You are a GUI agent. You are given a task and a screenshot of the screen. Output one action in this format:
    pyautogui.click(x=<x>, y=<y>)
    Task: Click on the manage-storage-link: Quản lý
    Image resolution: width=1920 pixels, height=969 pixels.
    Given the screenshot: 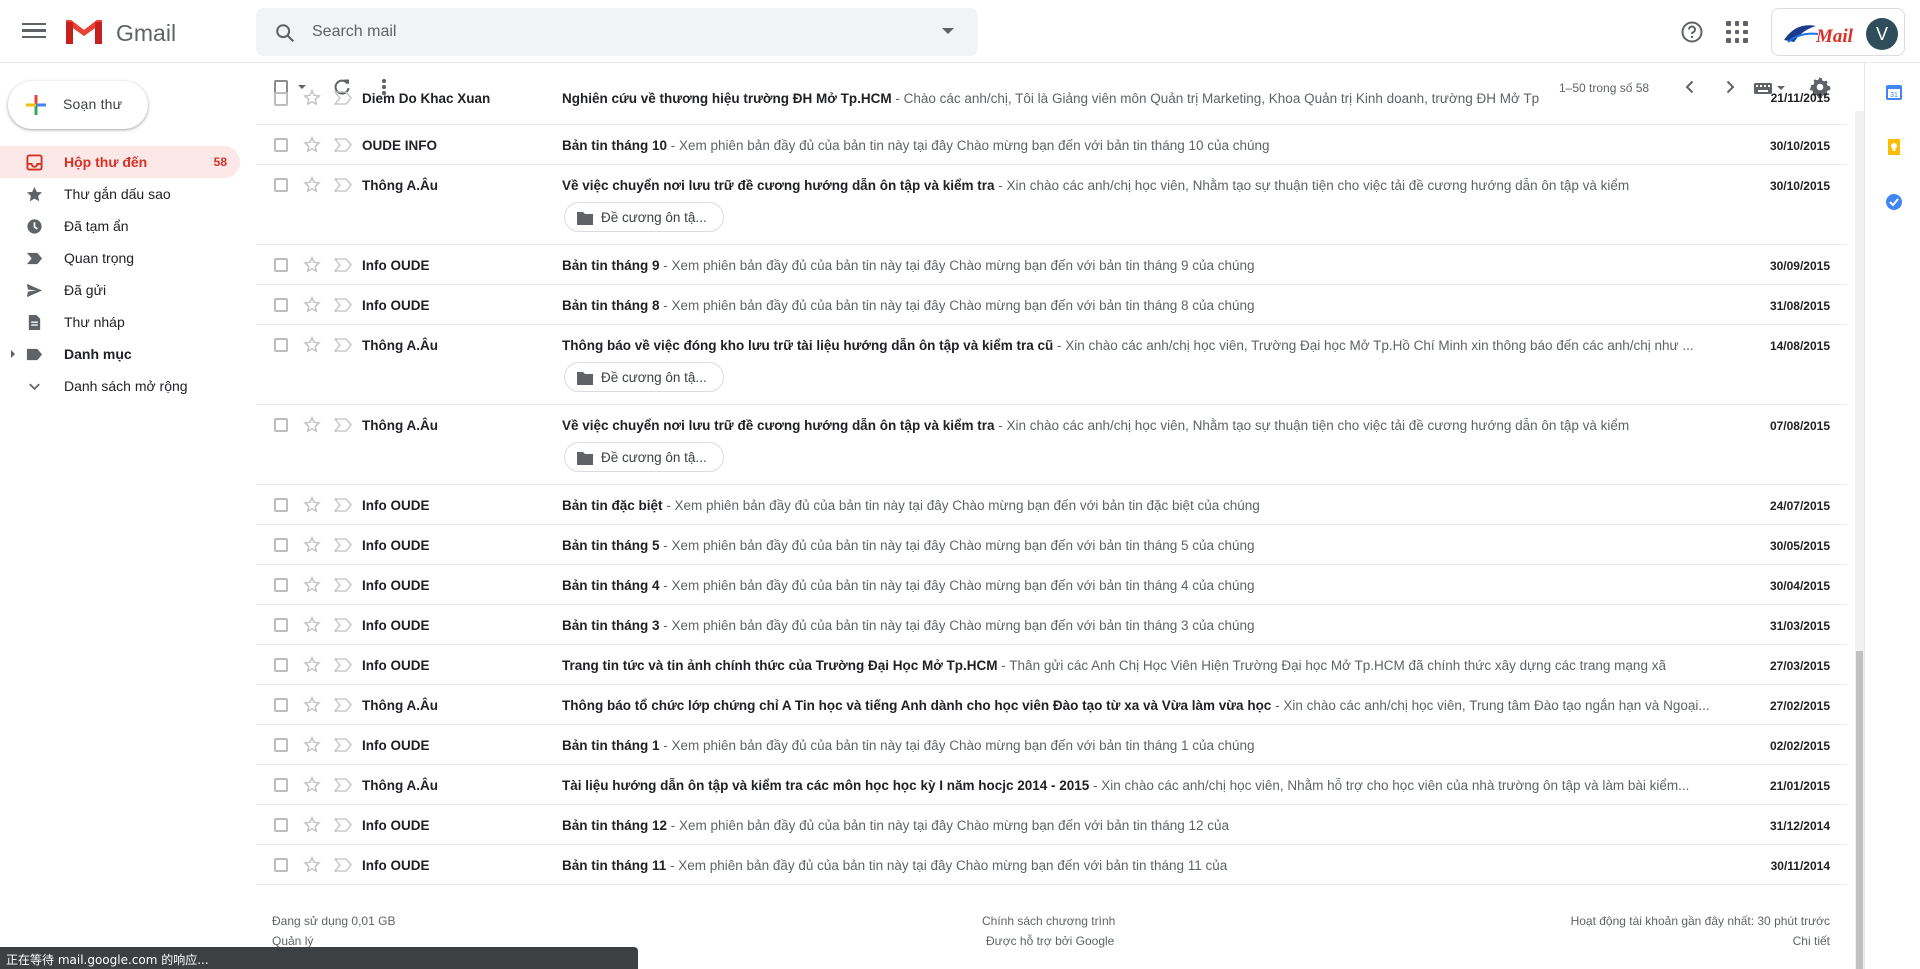 What is the action you would take?
    pyautogui.click(x=292, y=941)
    